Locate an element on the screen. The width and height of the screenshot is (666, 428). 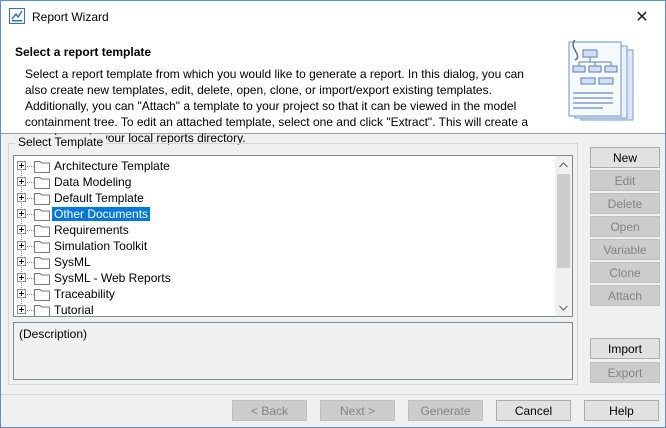
tree-item-label: SysML - Web Reports is located at coordinates (112, 278).